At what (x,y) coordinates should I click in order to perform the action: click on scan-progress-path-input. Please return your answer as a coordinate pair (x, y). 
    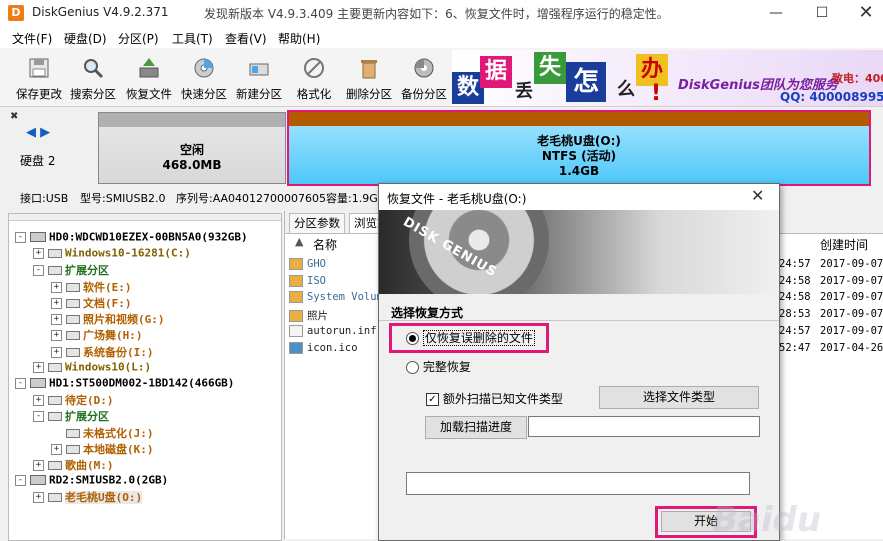
    Looking at the image, I should click on (644, 426).